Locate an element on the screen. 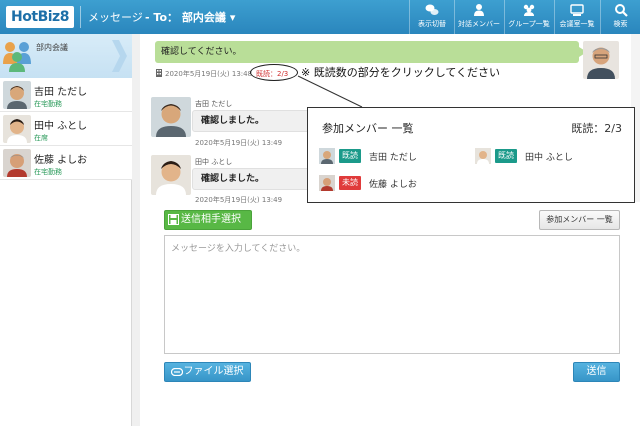 The height and width of the screenshot is (426, 640). member-name: 田中 ふとし is located at coordinates (61, 126).